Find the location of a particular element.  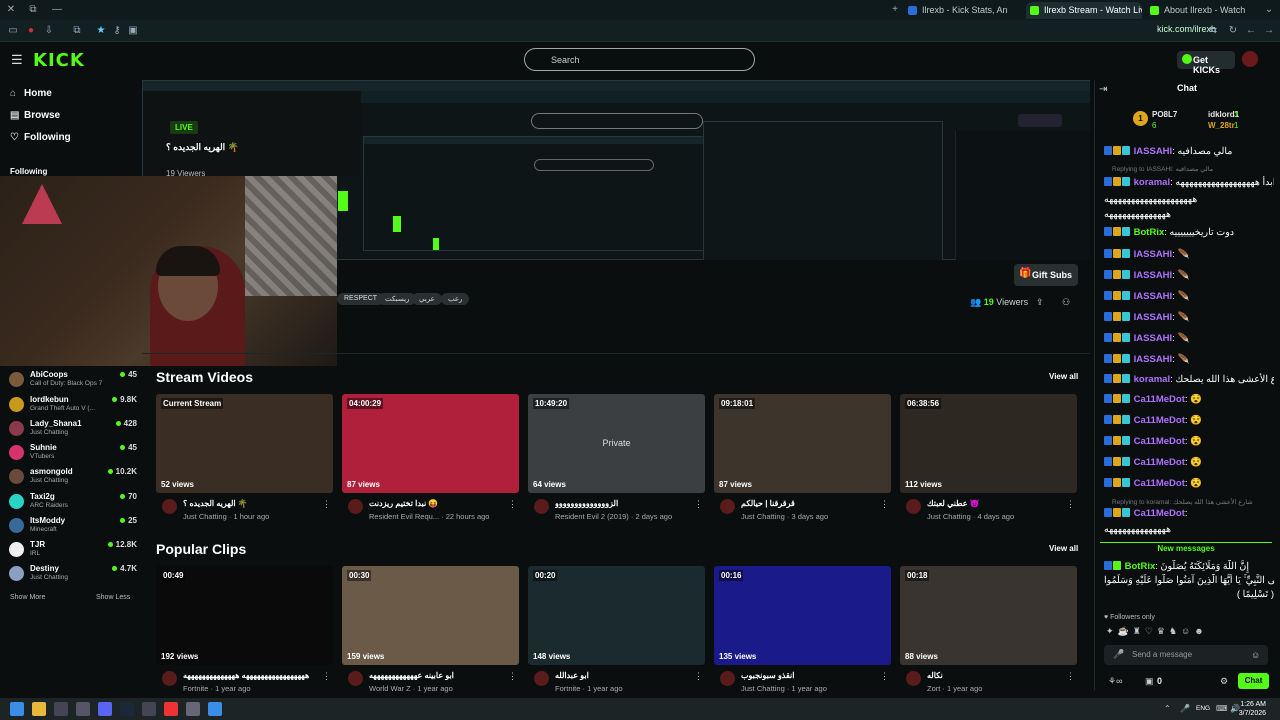

stream-tag: RESPECT is located at coordinates (361, 299).